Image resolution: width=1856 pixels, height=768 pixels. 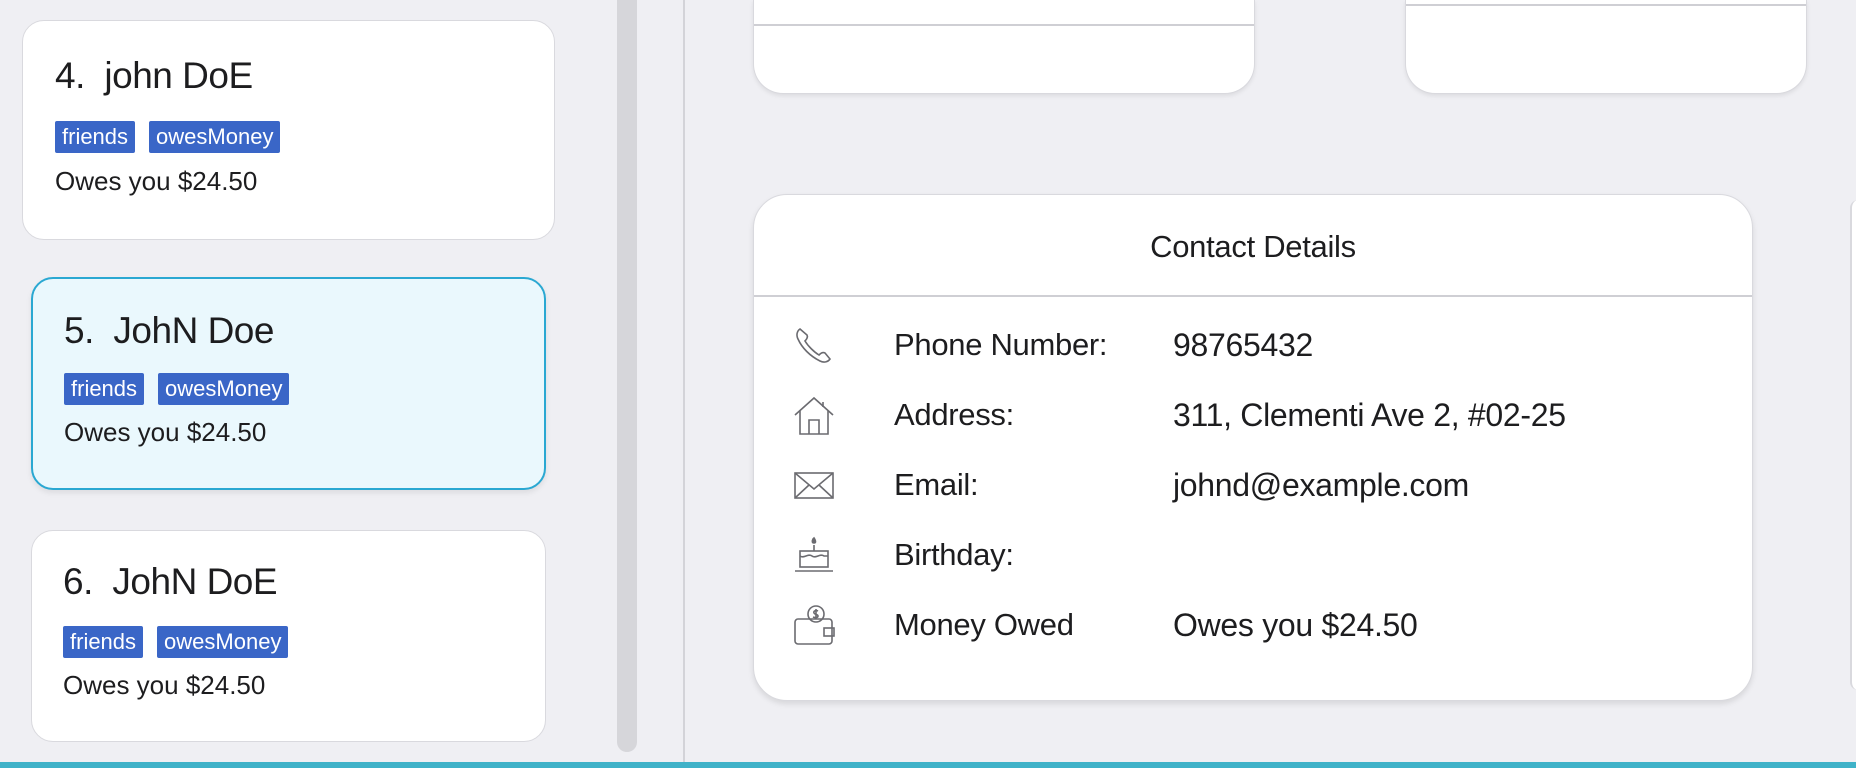 What do you see at coordinates (1253, 296) in the screenshot?
I see `details-separator` at bounding box center [1253, 296].